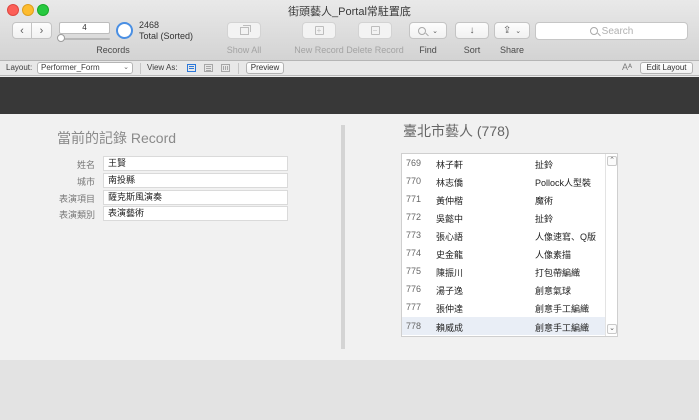  What do you see at coordinates (450, 255) in the screenshot?
I see `portal-cell-name: 史金龍` at bounding box center [450, 255].